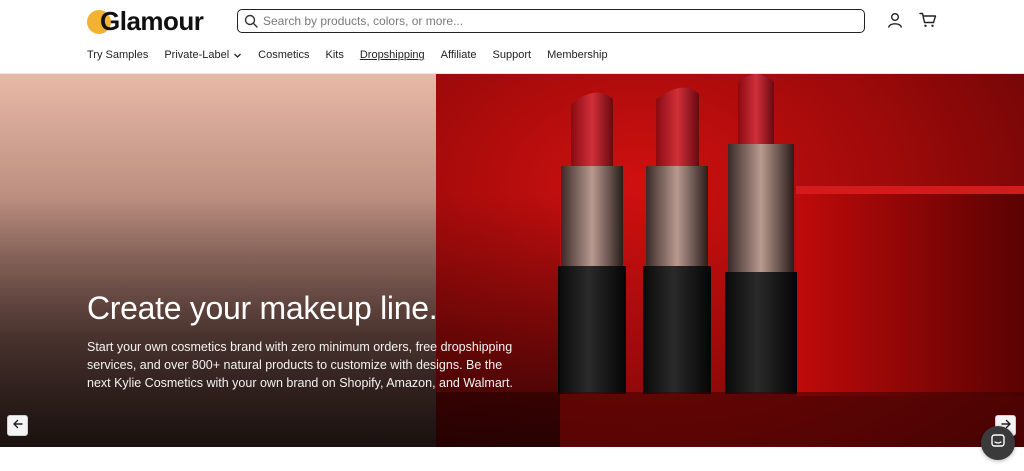  I want to click on search-icon, so click(251, 21).